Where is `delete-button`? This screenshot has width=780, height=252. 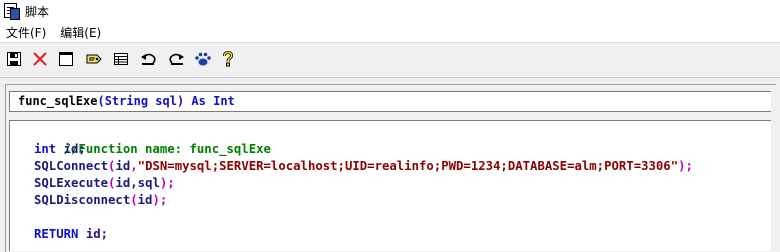
delete-button is located at coordinates (40, 59).